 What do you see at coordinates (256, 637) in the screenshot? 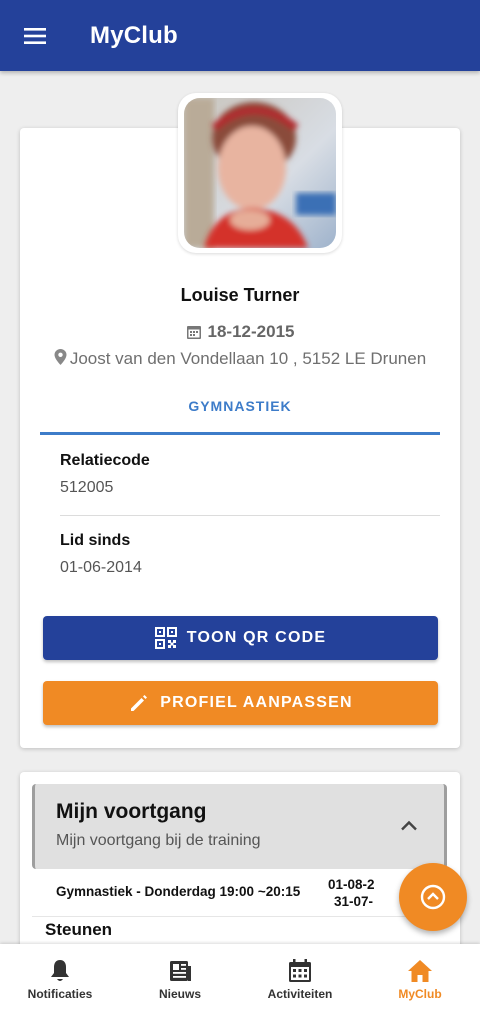
I see `show-qr-code-label: TOON QR CODE` at bounding box center [256, 637].